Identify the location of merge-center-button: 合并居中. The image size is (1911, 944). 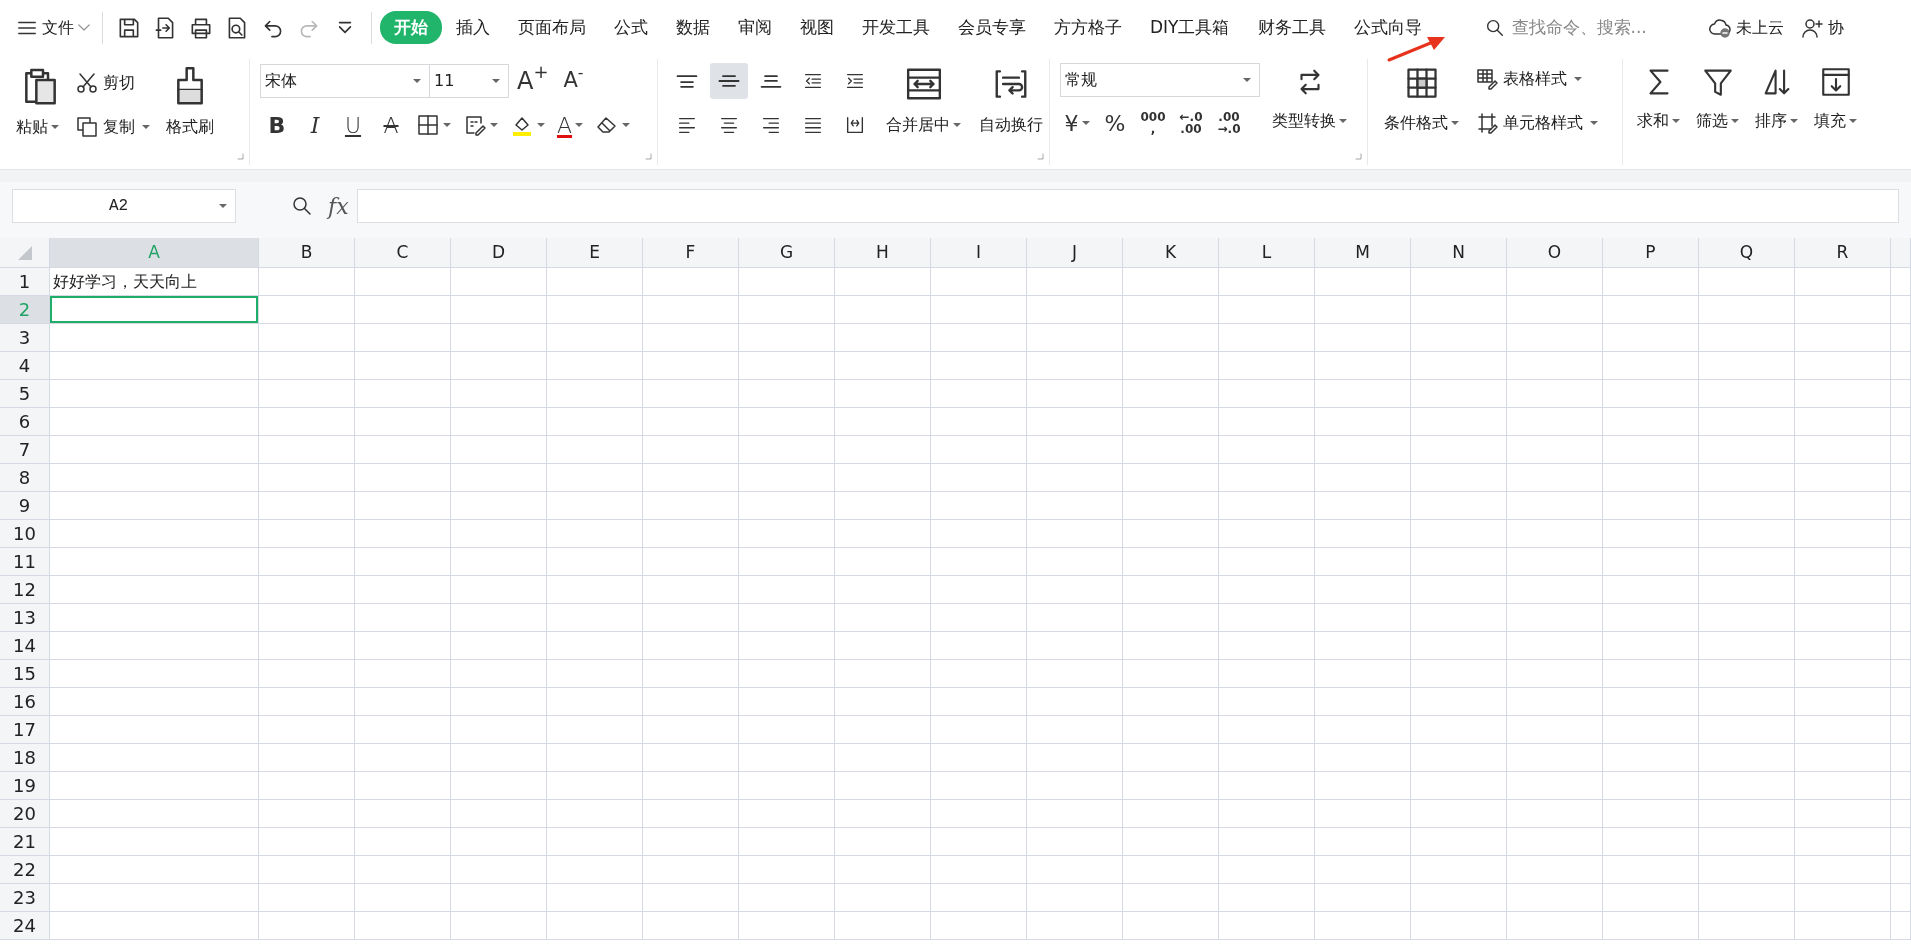
(923, 99).